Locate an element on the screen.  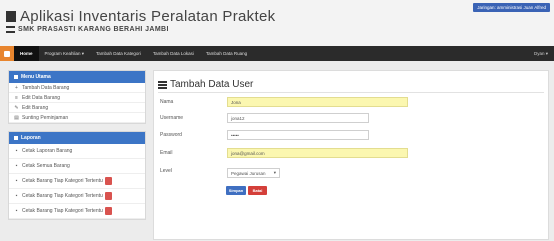
app-logo-icon is located at coordinates (11, 16).